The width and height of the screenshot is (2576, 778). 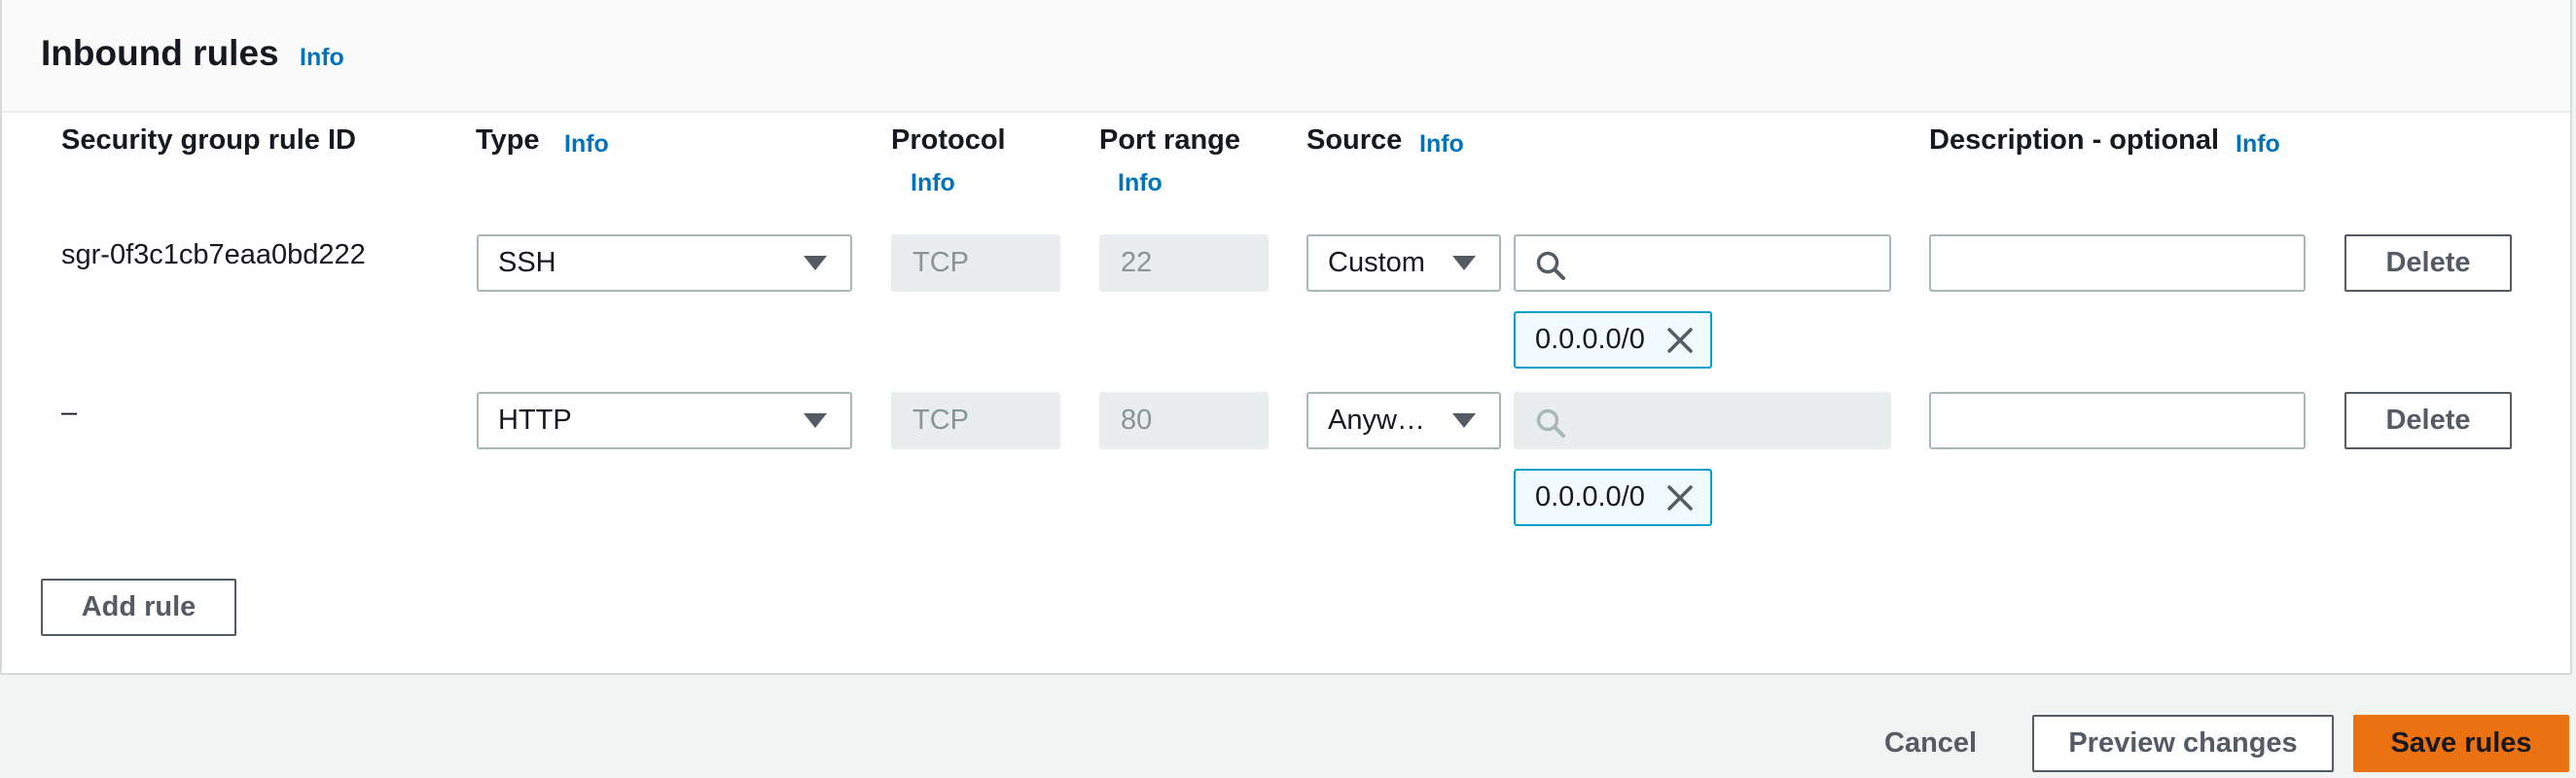 What do you see at coordinates (933, 183) in the screenshot?
I see `protocol-info-link: Info` at bounding box center [933, 183].